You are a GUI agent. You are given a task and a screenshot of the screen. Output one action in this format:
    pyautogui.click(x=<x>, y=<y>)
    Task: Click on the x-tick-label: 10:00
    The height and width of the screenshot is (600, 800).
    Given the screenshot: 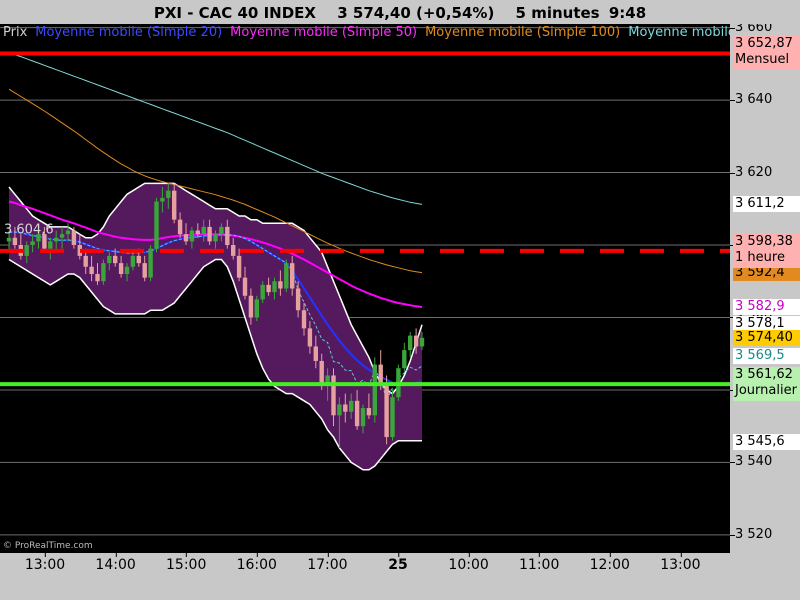 What is the action you would take?
    pyautogui.click(x=468, y=563)
    